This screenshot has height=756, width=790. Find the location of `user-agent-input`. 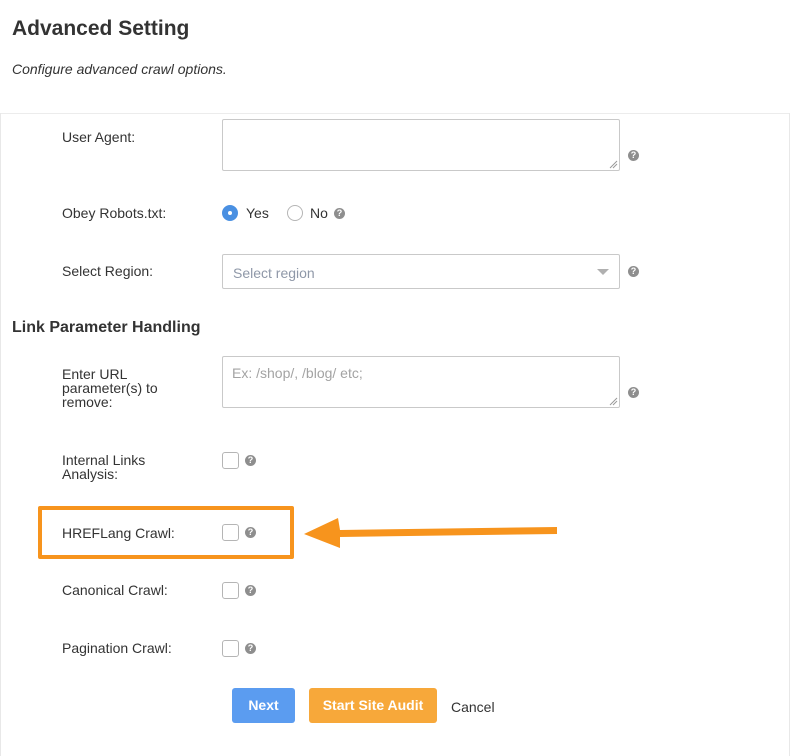

user-agent-input is located at coordinates (421, 145).